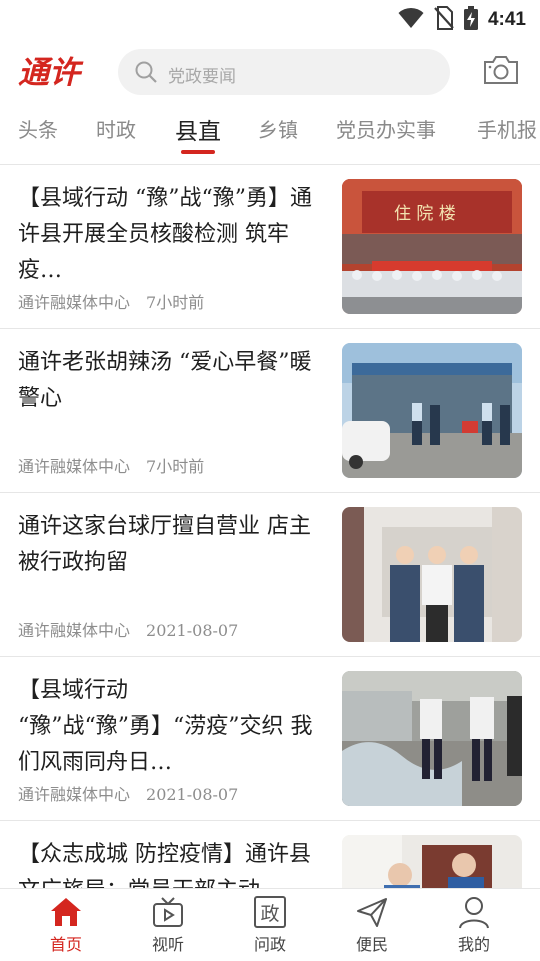 This screenshot has width=540, height=961. I want to click on camera-icon, so click(501, 73).